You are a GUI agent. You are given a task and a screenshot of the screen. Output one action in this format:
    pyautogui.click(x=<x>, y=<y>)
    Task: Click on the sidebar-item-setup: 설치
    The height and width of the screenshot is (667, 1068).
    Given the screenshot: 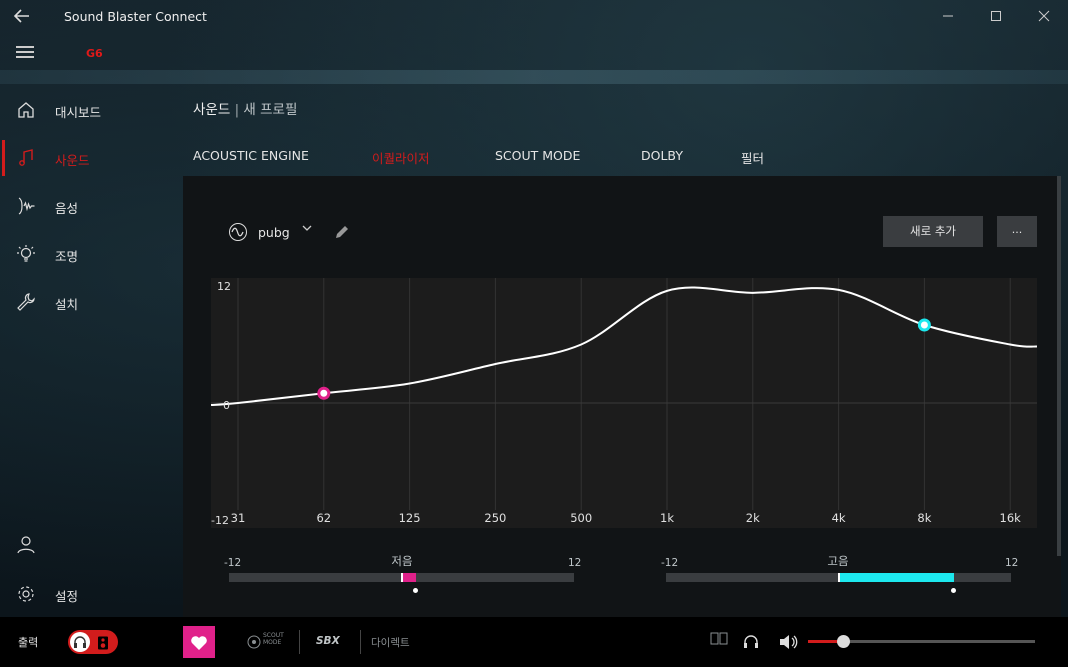 What is the action you would take?
    pyautogui.click(x=91, y=302)
    